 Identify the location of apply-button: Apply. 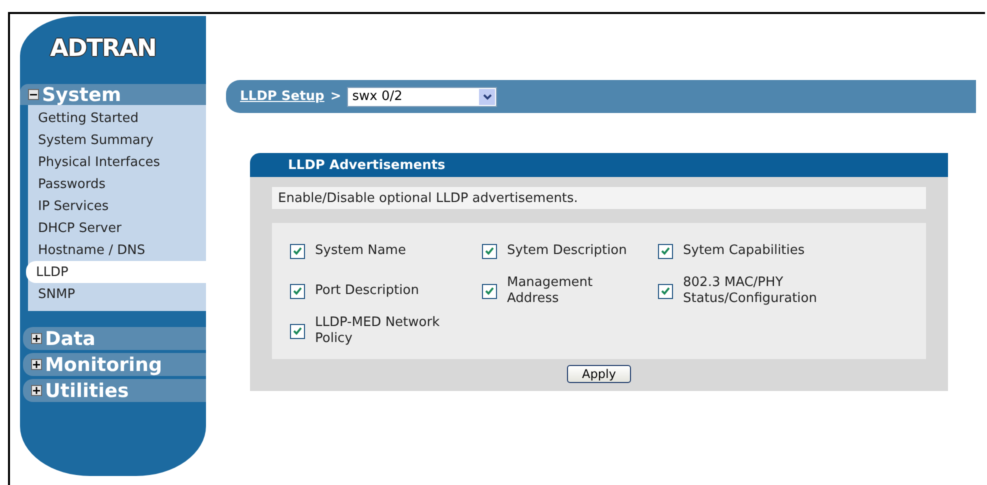
(599, 374).